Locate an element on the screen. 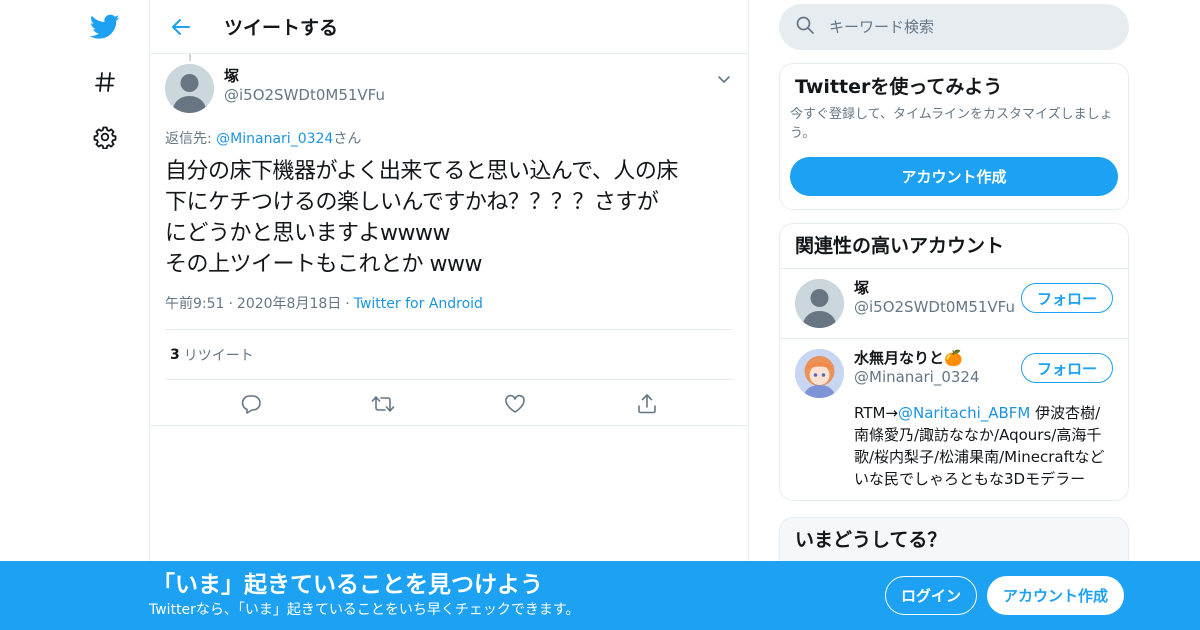  retweet-count: 3 is located at coordinates (175, 355).